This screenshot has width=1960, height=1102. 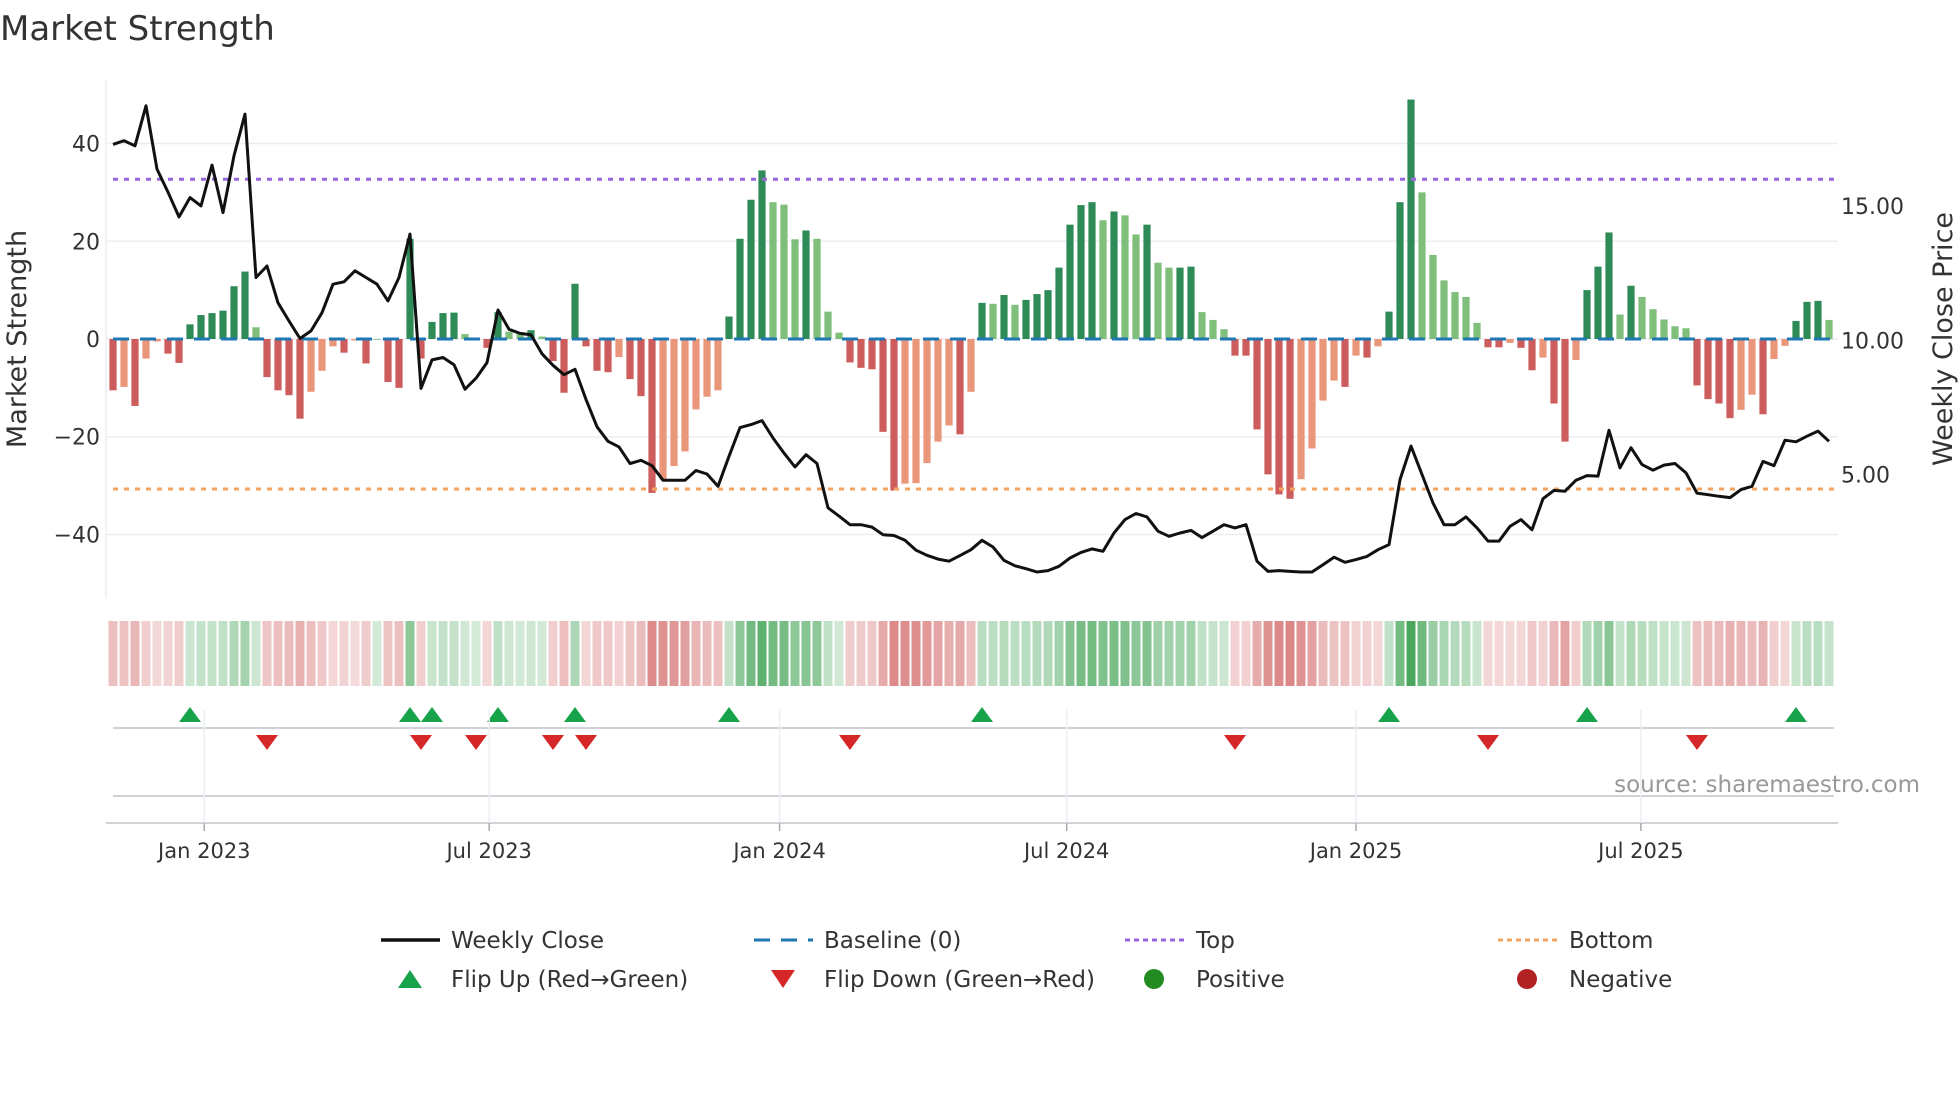 What do you see at coordinates (137, 29) in the screenshot?
I see `chart-title: Market Strength` at bounding box center [137, 29].